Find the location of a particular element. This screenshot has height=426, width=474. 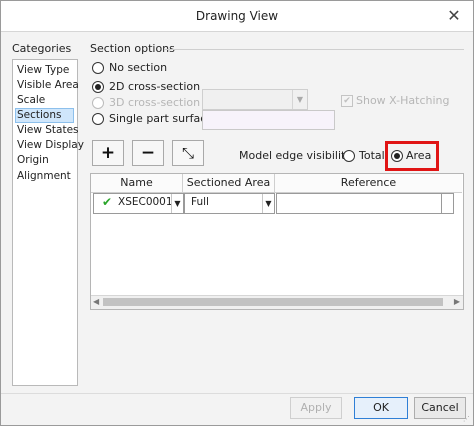

total-radio is located at coordinates (349, 156).